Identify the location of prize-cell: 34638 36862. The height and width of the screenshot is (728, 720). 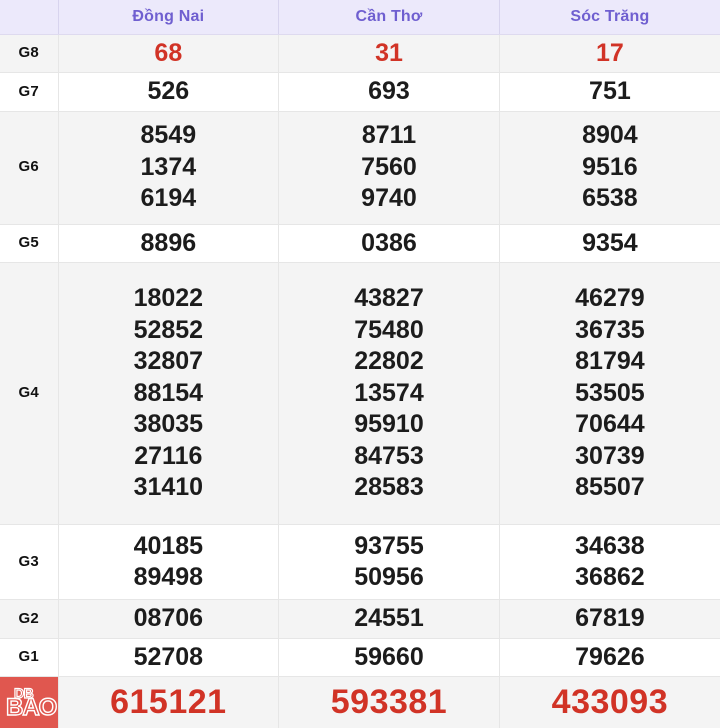
(609, 562).